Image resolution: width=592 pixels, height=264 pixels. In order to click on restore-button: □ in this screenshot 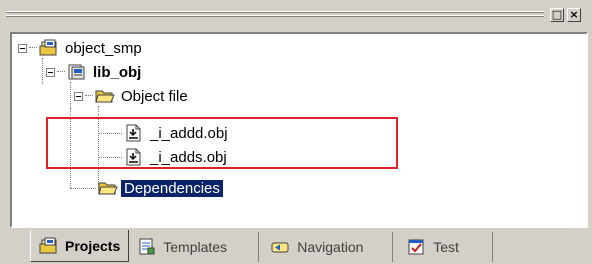, I will do `click(557, 15)`.